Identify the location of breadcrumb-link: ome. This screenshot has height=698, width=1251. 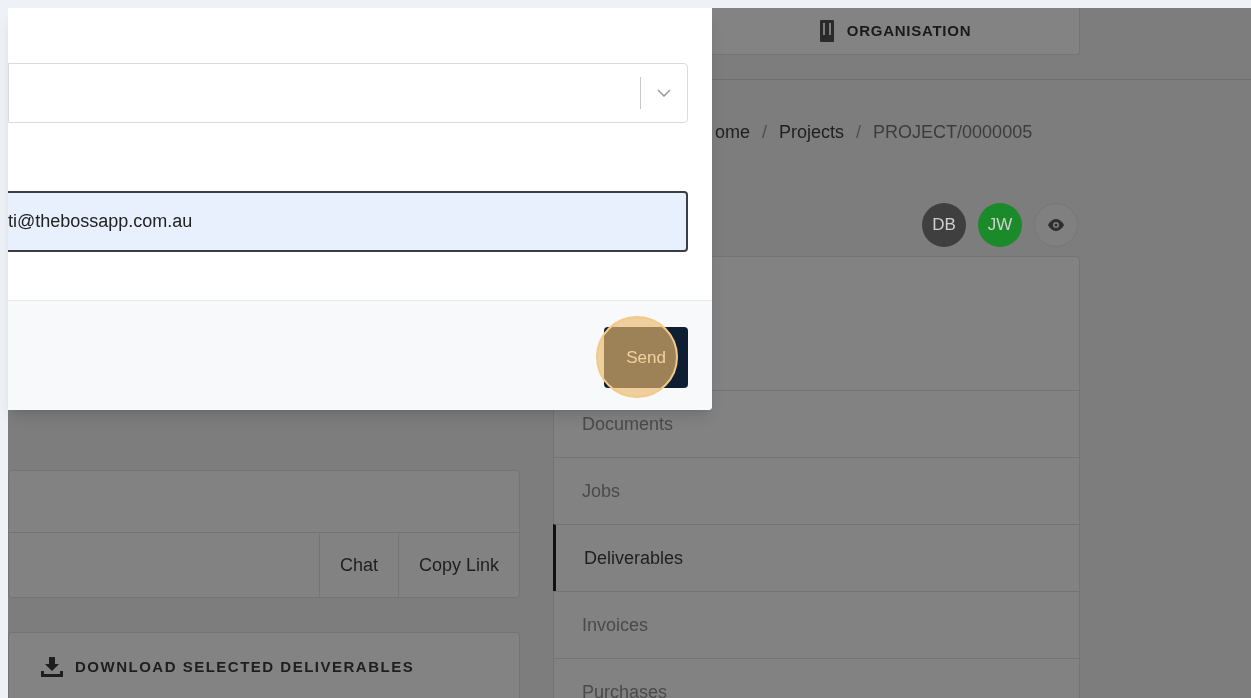
(732, 132).